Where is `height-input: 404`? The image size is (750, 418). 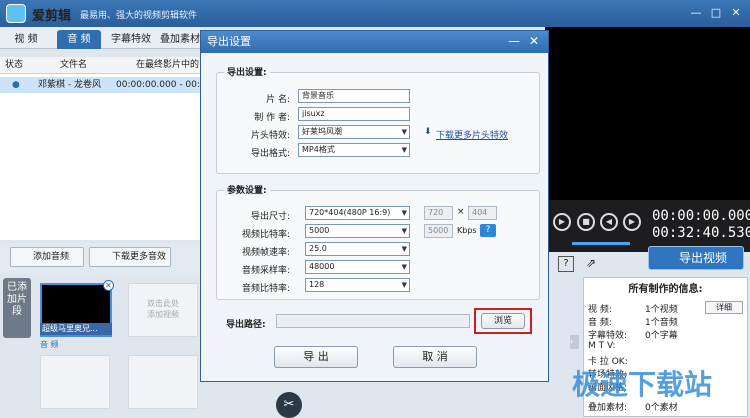 height-input: 404 is located at coordinates (482, 213).